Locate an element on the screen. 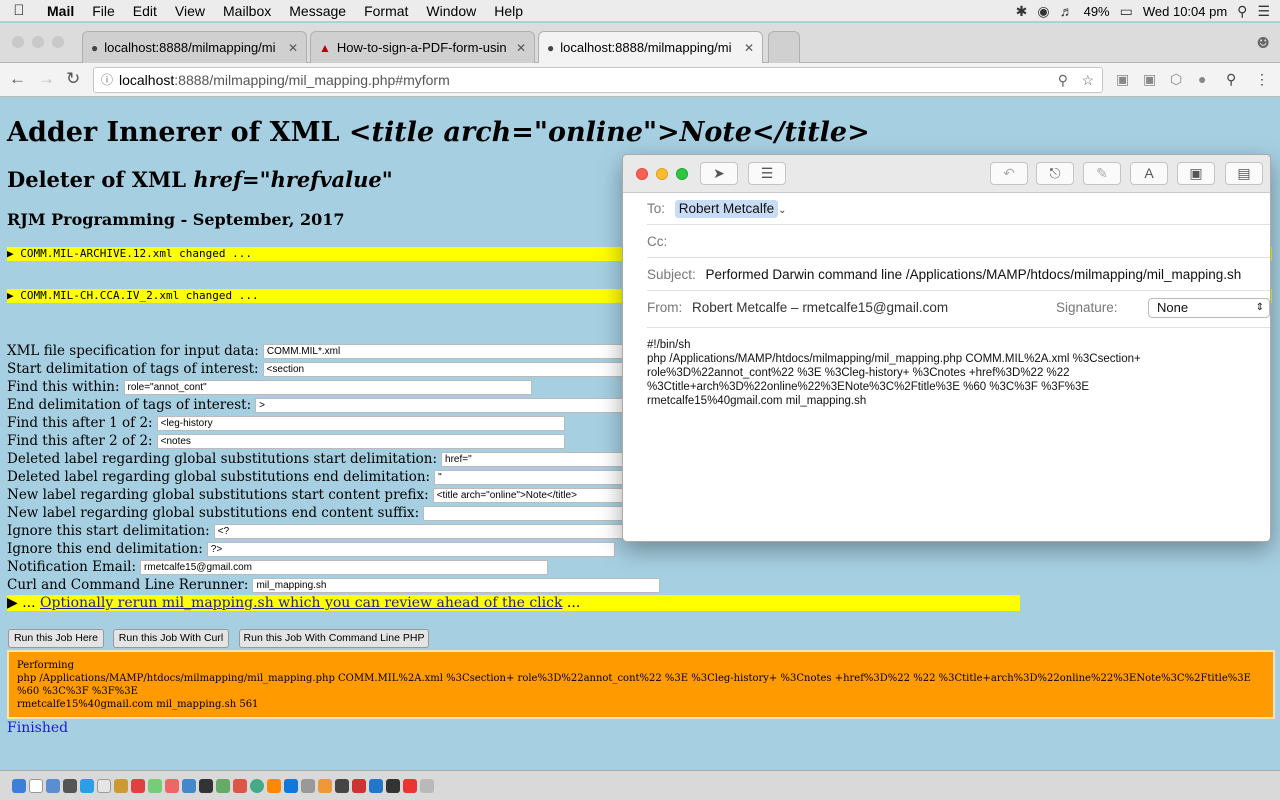  browser-tab-2: ▲ How-to-sign-a-PDF-form-usin ✕ is located at coordinates (422, 47).